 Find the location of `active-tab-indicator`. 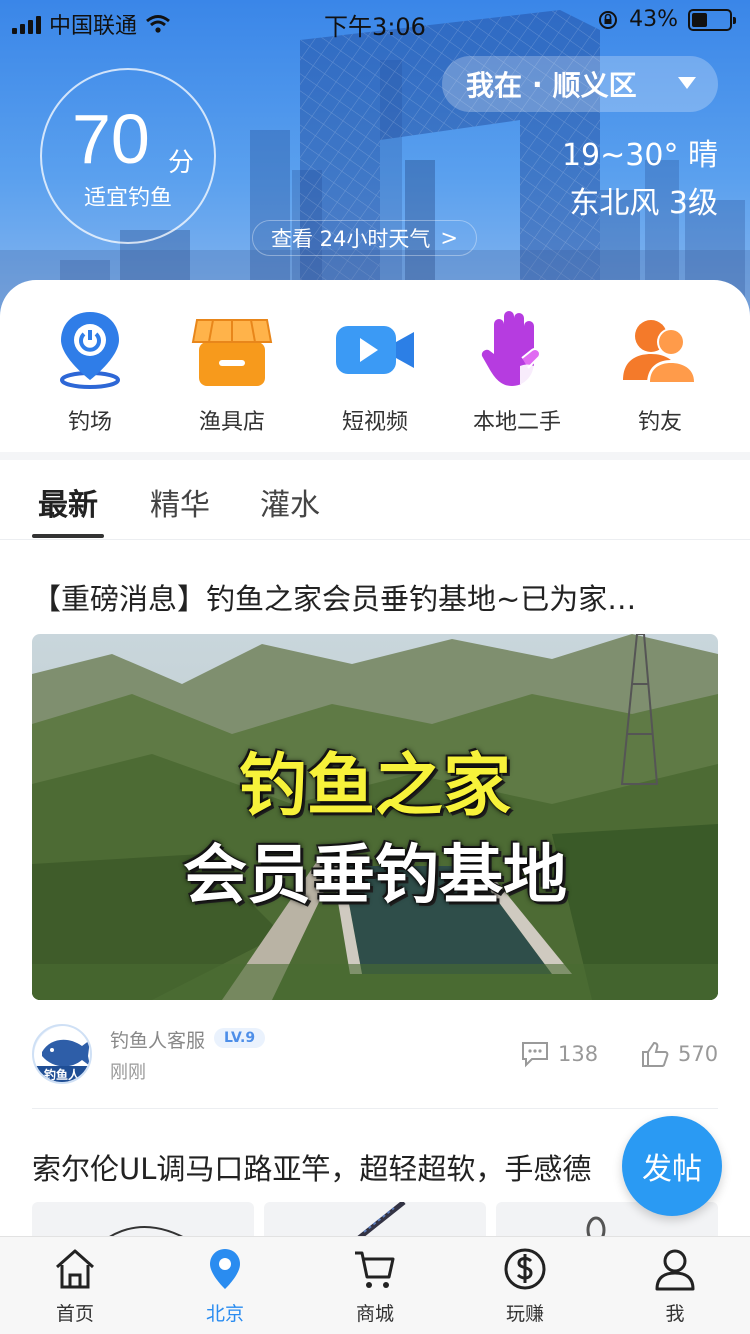

active-tab-indicator is located at coordinates (68, 536).